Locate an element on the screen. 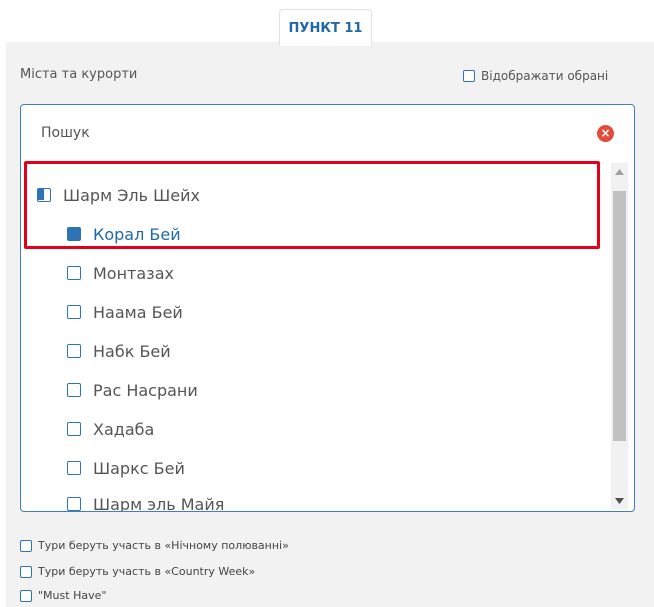  list-item: Наама Бей is located at coordinates (125, 312).